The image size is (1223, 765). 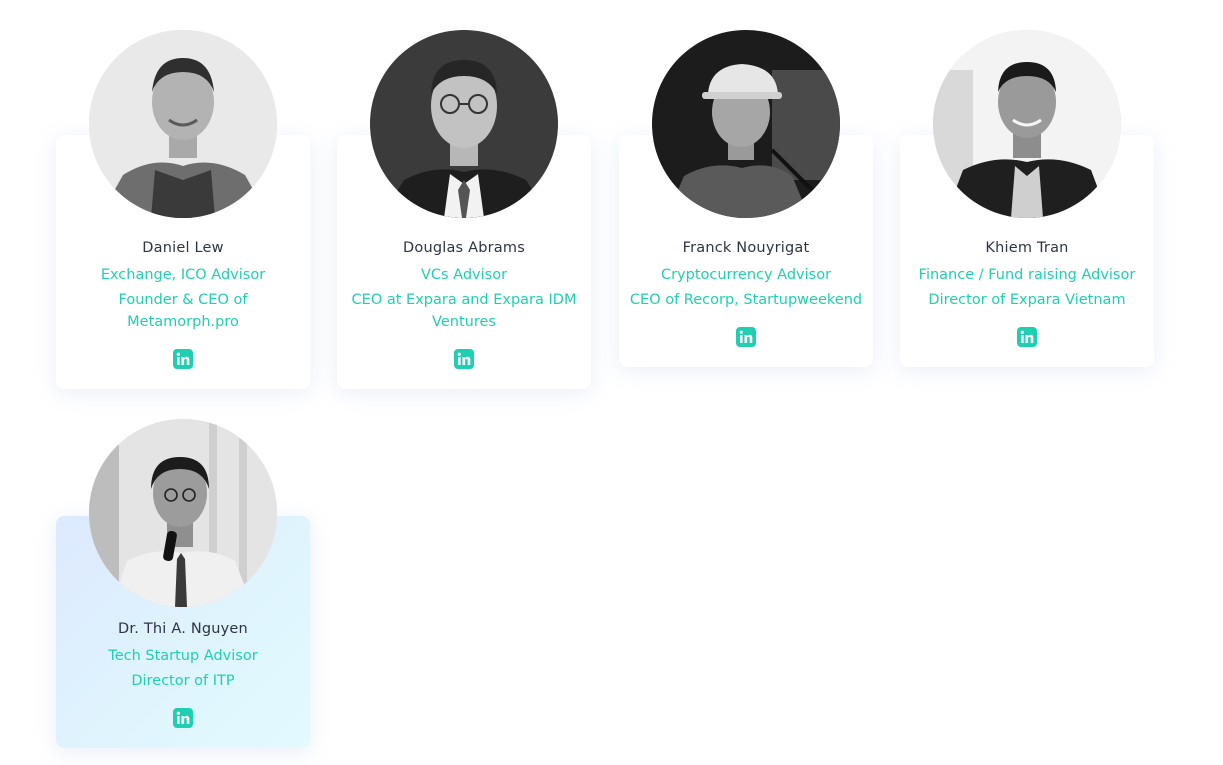 I want to click on advisor-role: Exchange, ICO Advisor, so click(x=183, y=275).